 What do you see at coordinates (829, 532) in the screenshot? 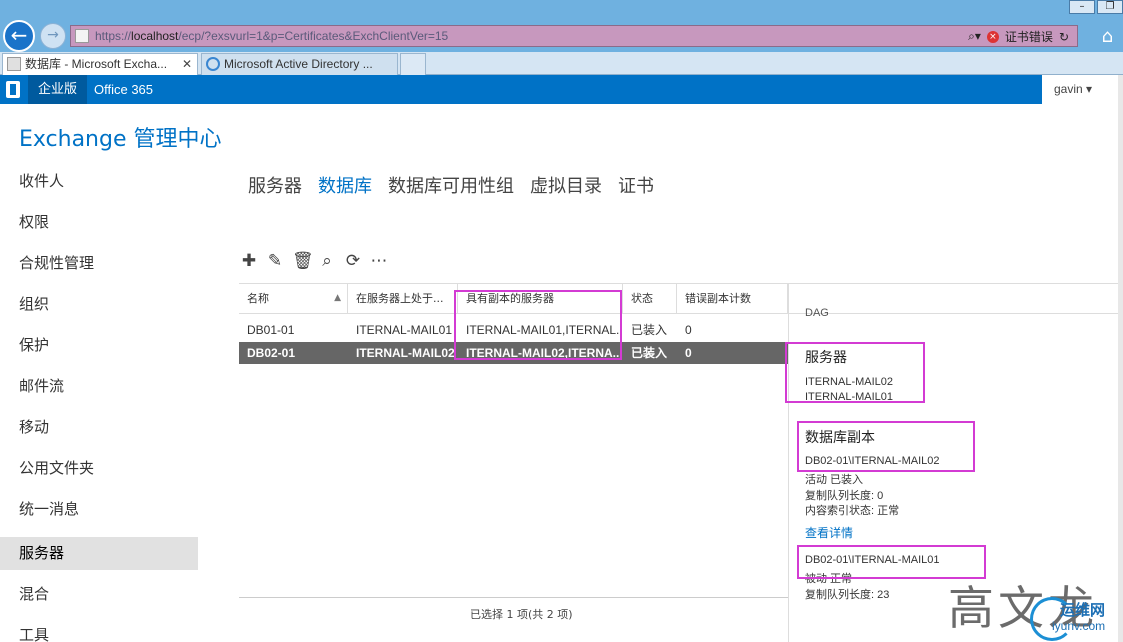
I see `view-details-link: 查看详情` at bounding box center [829, 532].